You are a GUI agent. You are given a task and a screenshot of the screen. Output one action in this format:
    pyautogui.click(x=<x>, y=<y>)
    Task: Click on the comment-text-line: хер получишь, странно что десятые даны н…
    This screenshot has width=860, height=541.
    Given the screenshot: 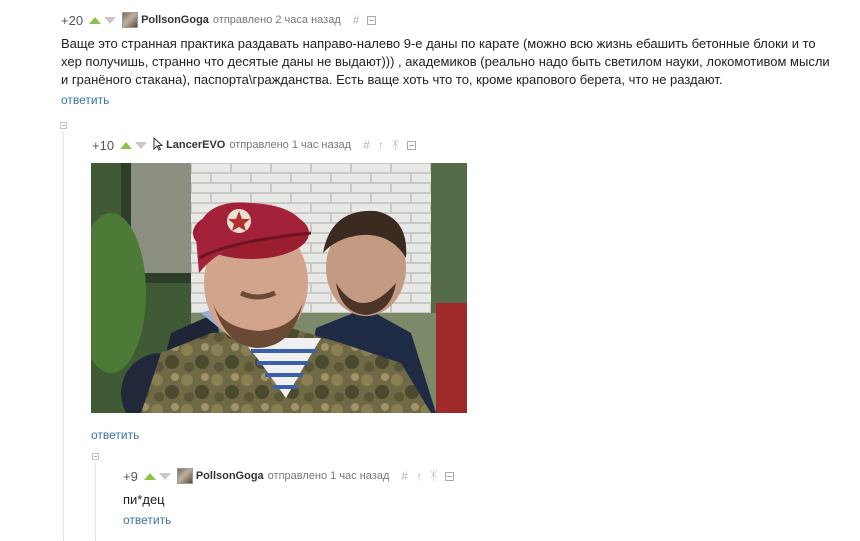 What is the action you would take?
    pyautogui.click(x=445, y=61)
    